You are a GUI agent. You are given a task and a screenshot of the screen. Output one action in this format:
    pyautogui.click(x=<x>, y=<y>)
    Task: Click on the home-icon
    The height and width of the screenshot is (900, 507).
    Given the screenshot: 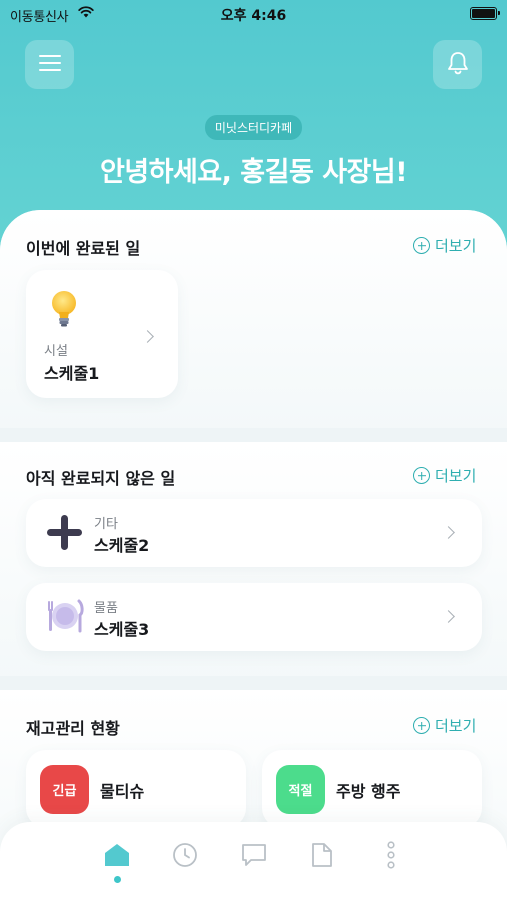 What is the action you would take?
    pyautogui.click(x=117, y=857)
    